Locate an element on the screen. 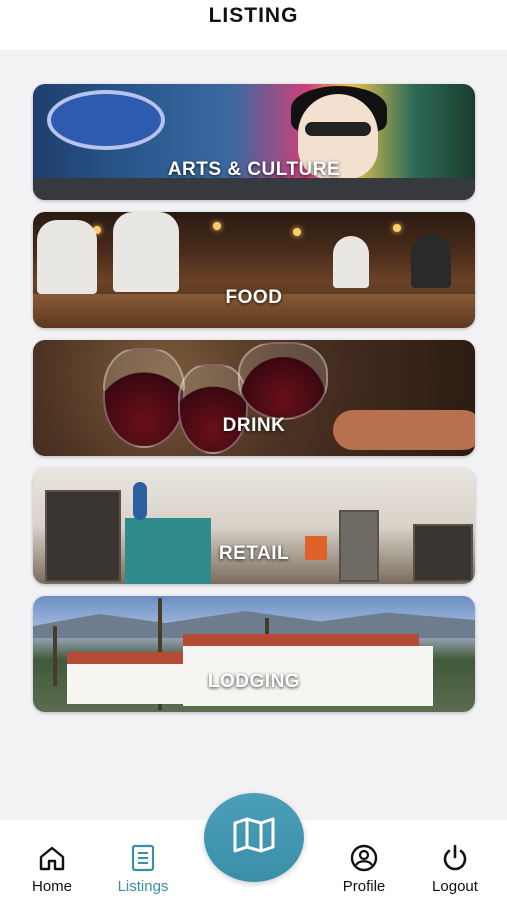 This screenshot has width=507, height=900. tab-profile: Profile is located at coordinates (364, 869).